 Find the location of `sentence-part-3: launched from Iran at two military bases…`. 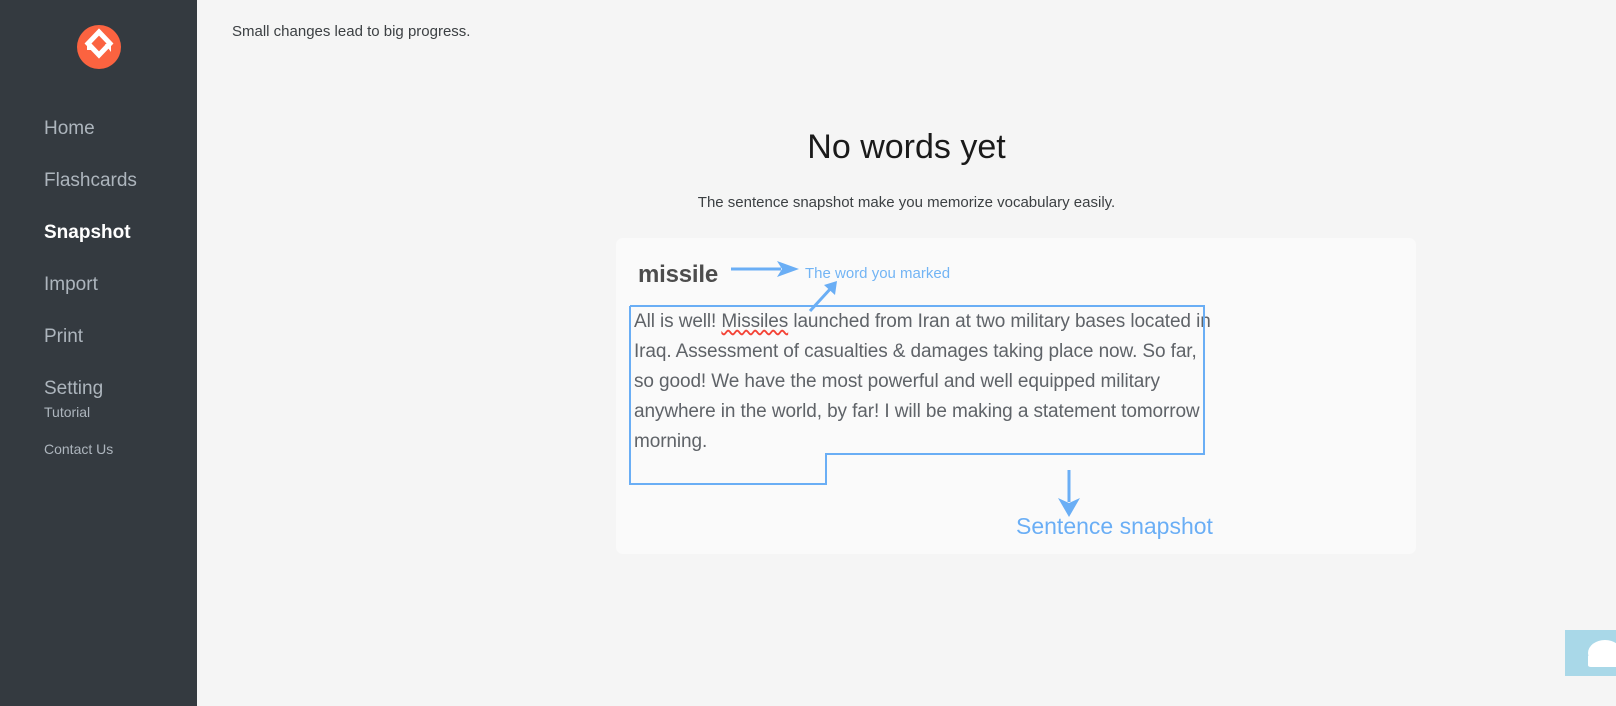

sentence-part-3: launched from Iran at two military bases… is located at coordinates (922, 381).